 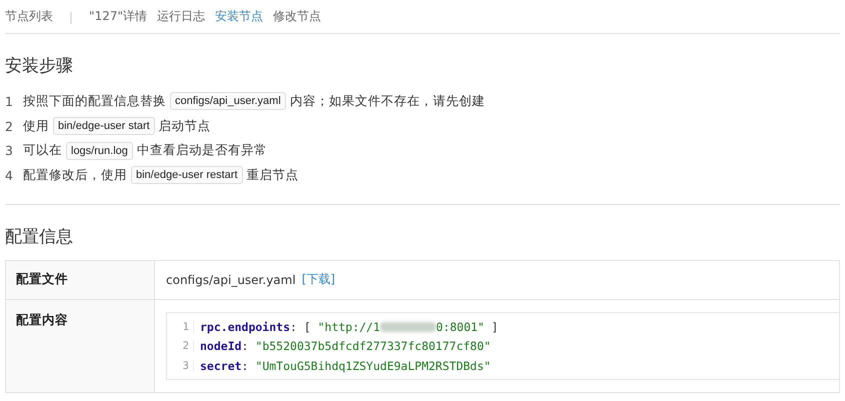 I want to click on step-number: 4, so click(x=9, y=175).